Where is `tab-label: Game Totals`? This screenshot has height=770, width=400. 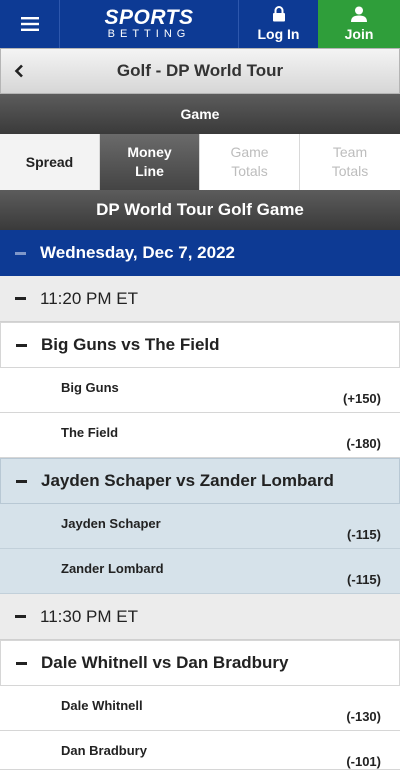 tab-label: Game Totals is located at coordinates (249, 162).